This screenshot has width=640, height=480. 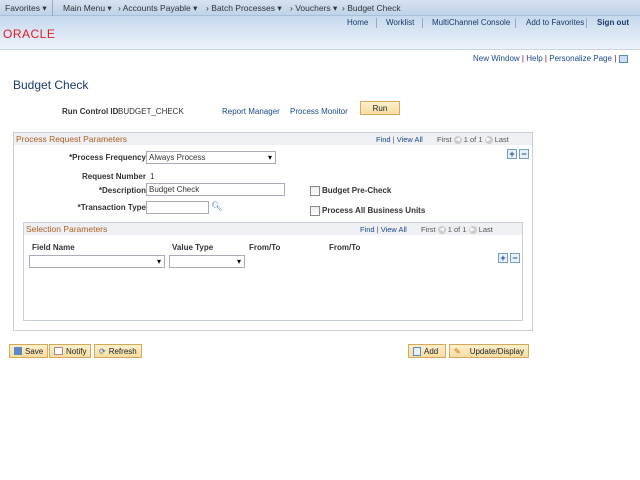 I want to click on transaction-type-label: *Transaction Type, so click(x=111, y=207).